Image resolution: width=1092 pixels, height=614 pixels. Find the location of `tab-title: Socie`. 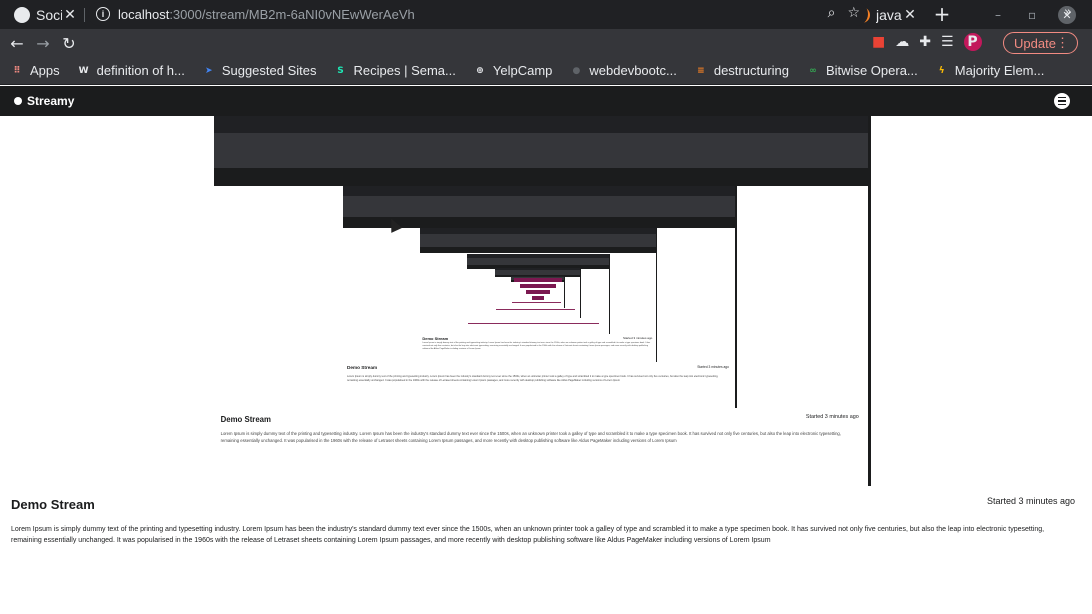

tab-title: Socie is located at coordinates (49, 14).